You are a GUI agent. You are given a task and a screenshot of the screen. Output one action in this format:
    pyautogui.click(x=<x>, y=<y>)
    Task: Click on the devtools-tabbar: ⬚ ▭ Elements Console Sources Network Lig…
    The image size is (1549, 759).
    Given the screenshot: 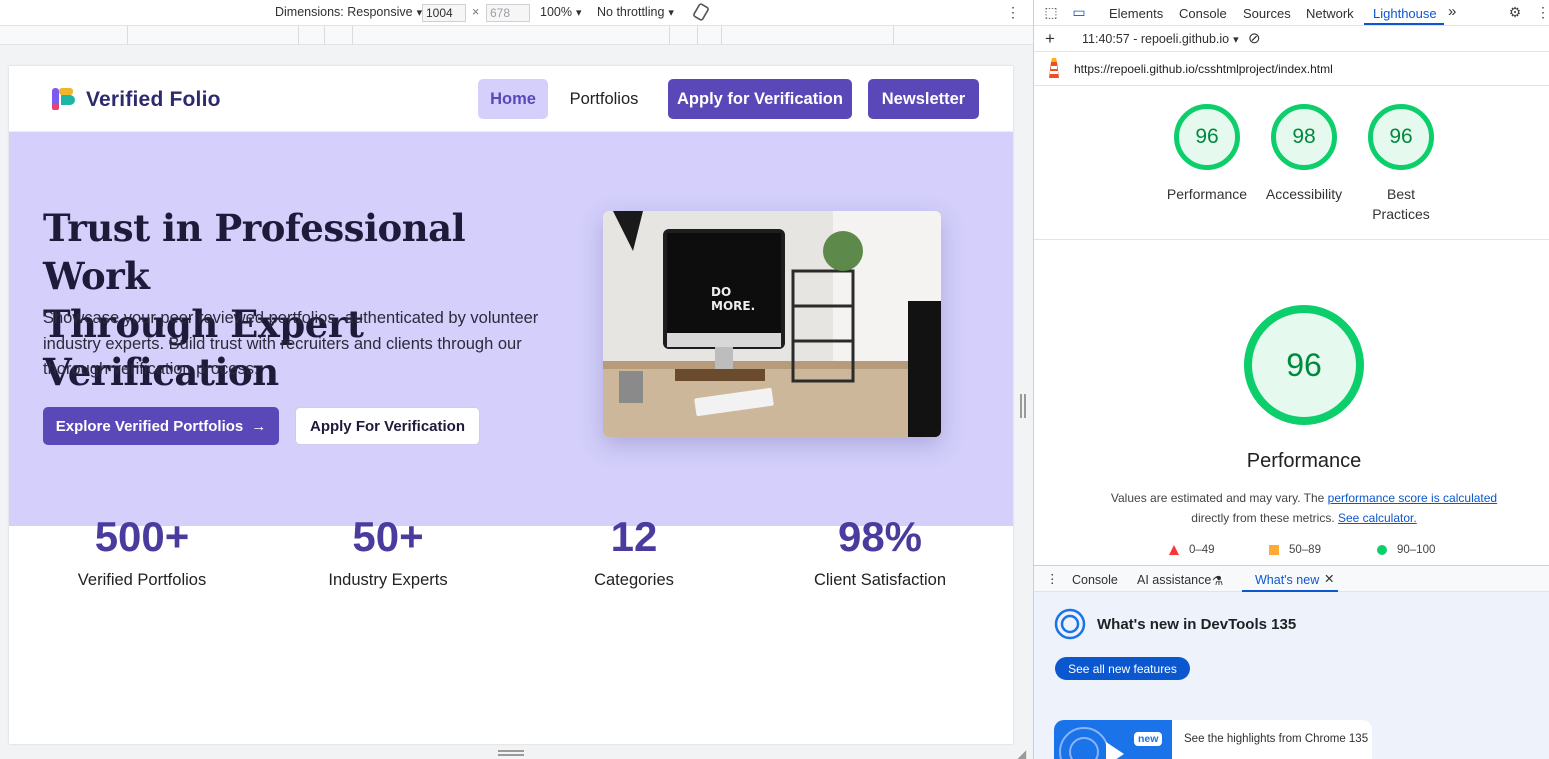 What is the action you would take?
    pyautogui.click(x=1291, y=13)
    